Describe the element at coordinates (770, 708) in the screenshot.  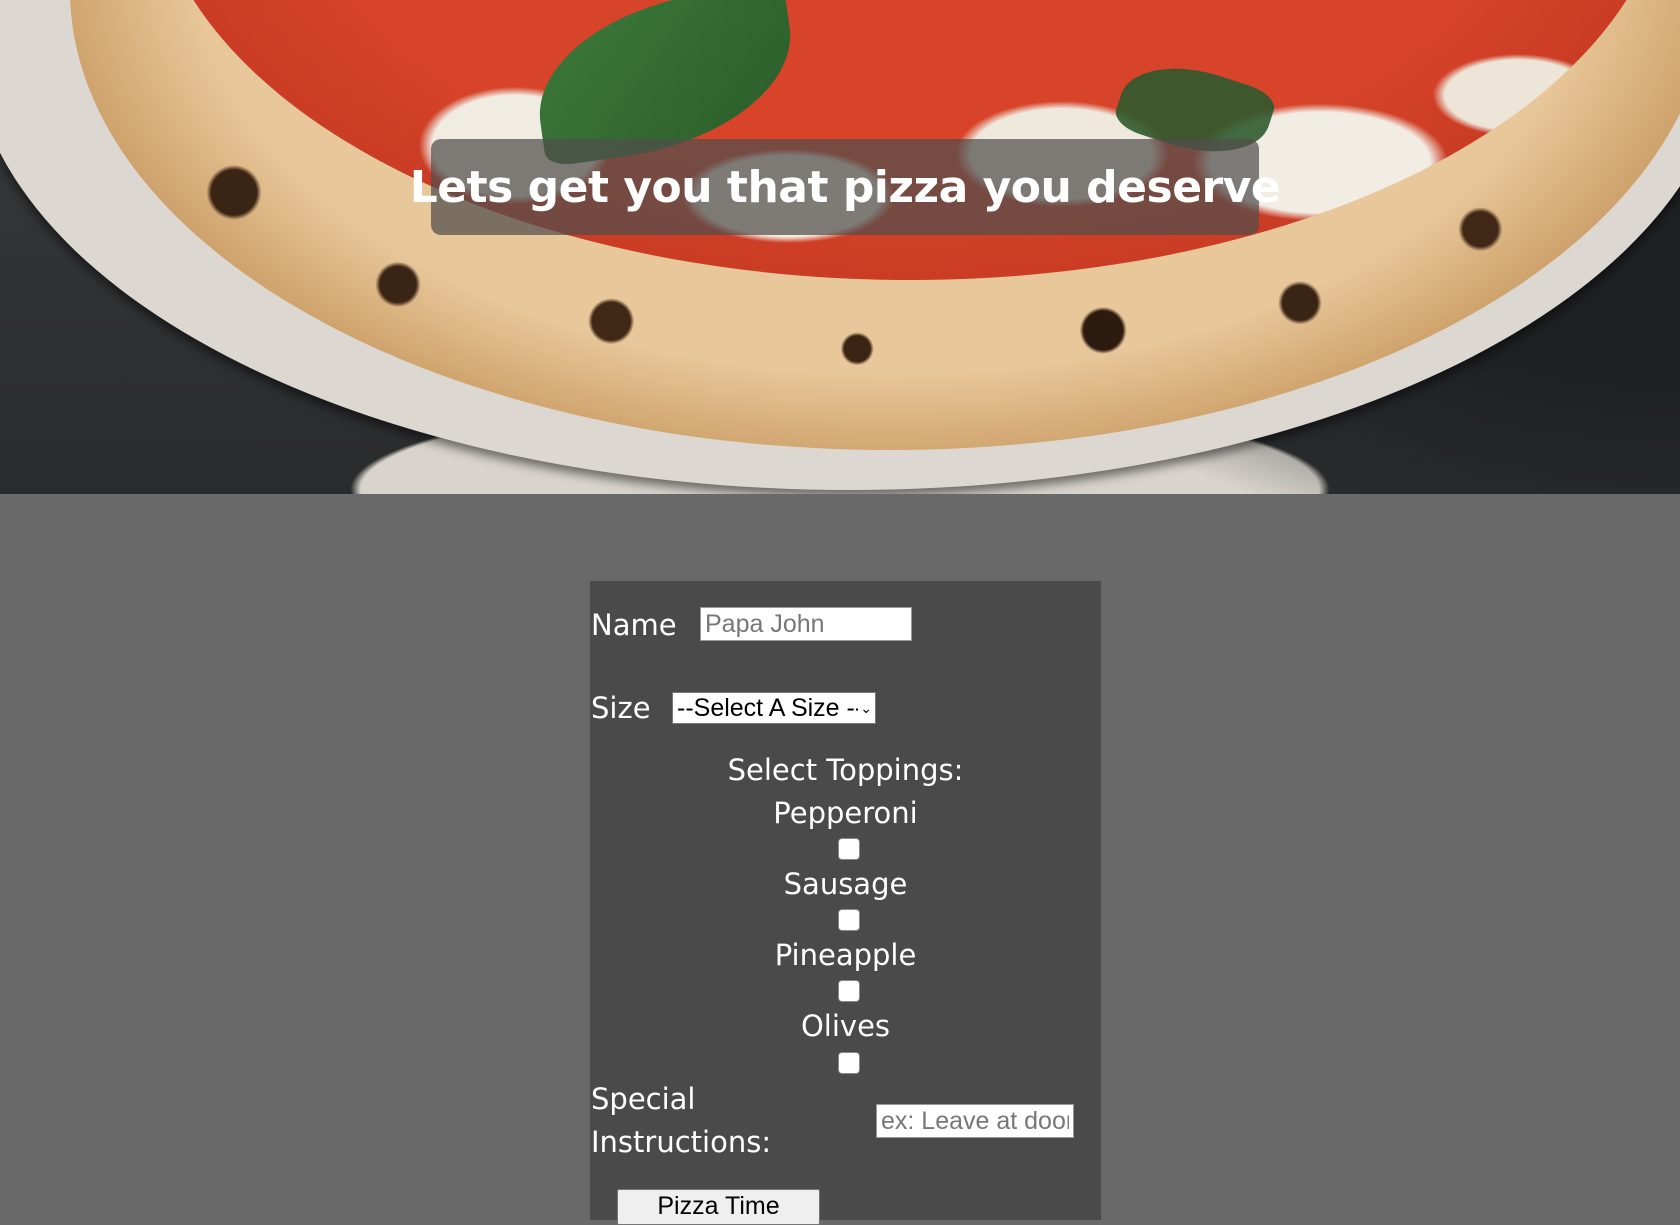
I see `size-select-value: --Select A Size --` at that location.